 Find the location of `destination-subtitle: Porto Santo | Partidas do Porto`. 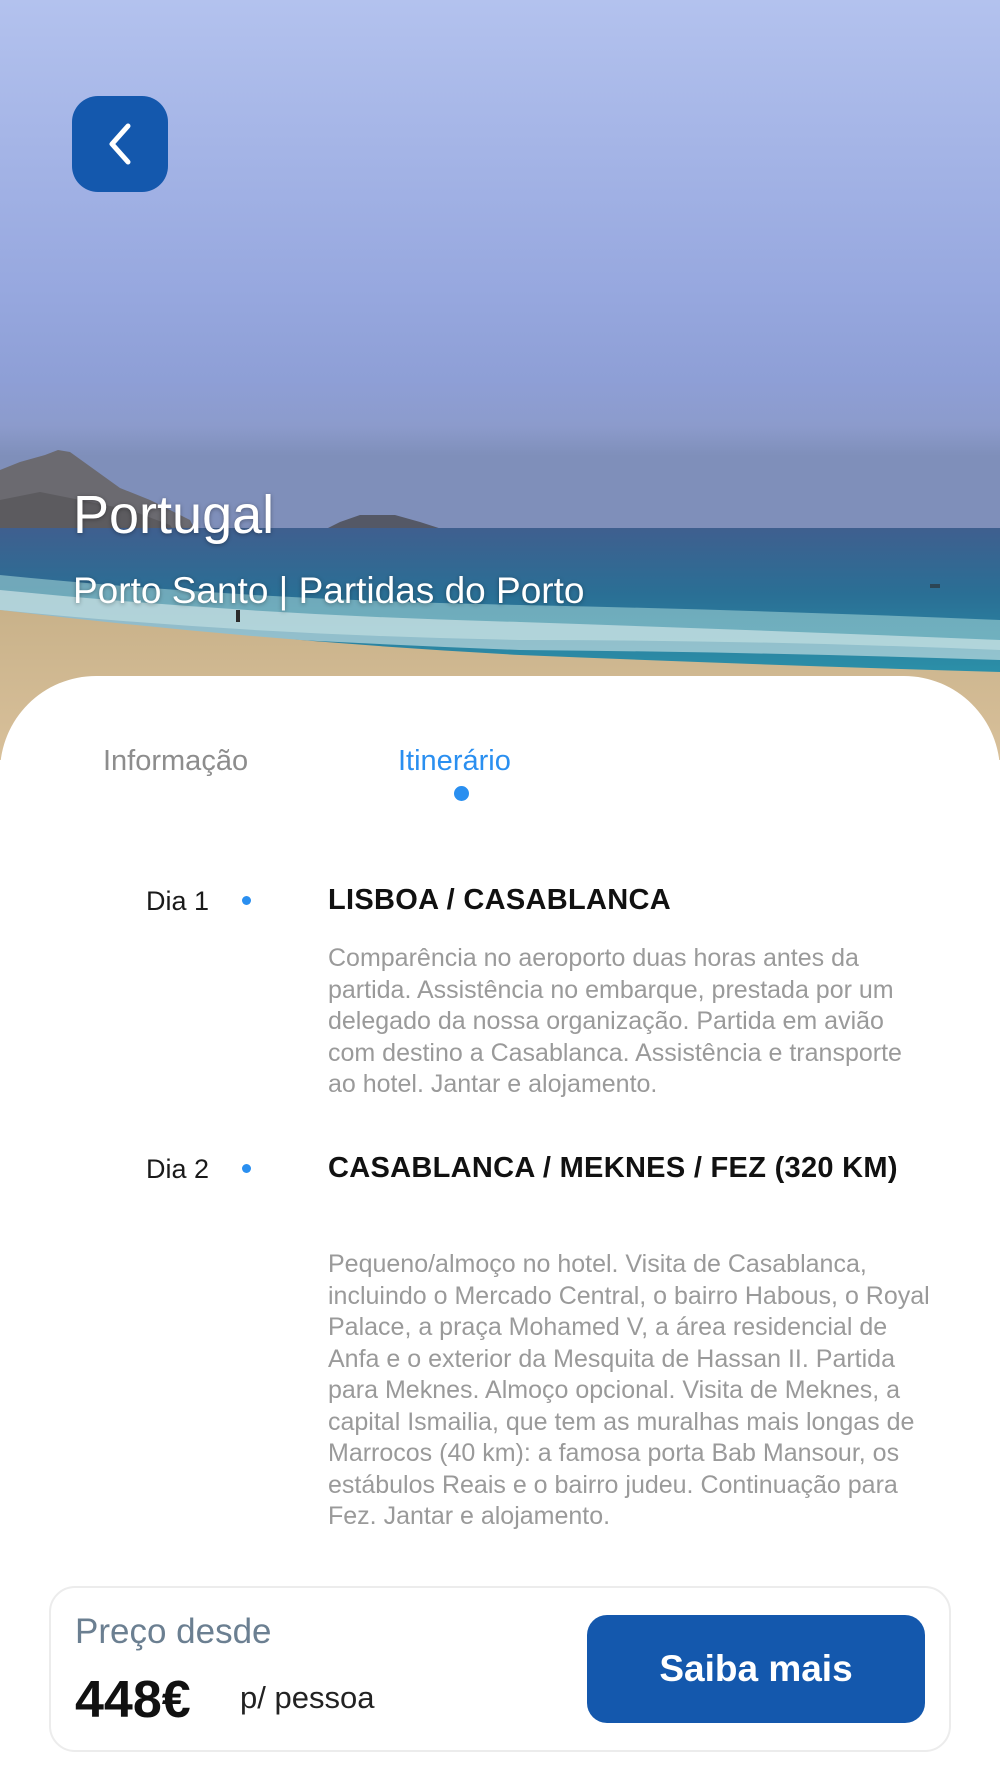

destination-subtitle: Porto Santo | Partidas do Porto is located at coordinates (329, 590).